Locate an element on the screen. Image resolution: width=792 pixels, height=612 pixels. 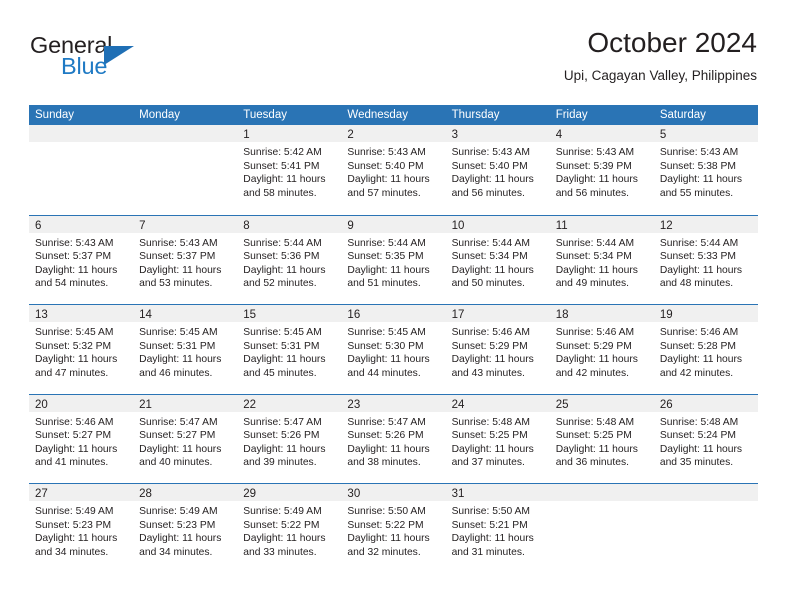
day-detail-line: Sunset: 5:33 PM is located at coordinates (697, 257).